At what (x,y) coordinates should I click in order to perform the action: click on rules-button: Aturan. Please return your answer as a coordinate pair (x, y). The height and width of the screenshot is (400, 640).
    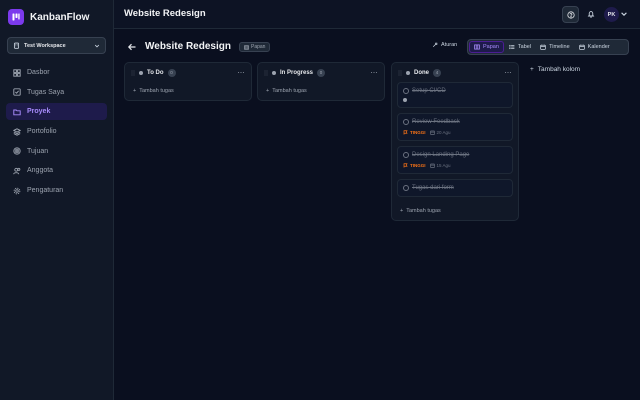
    Looking at the image, I should click on (444, 45).